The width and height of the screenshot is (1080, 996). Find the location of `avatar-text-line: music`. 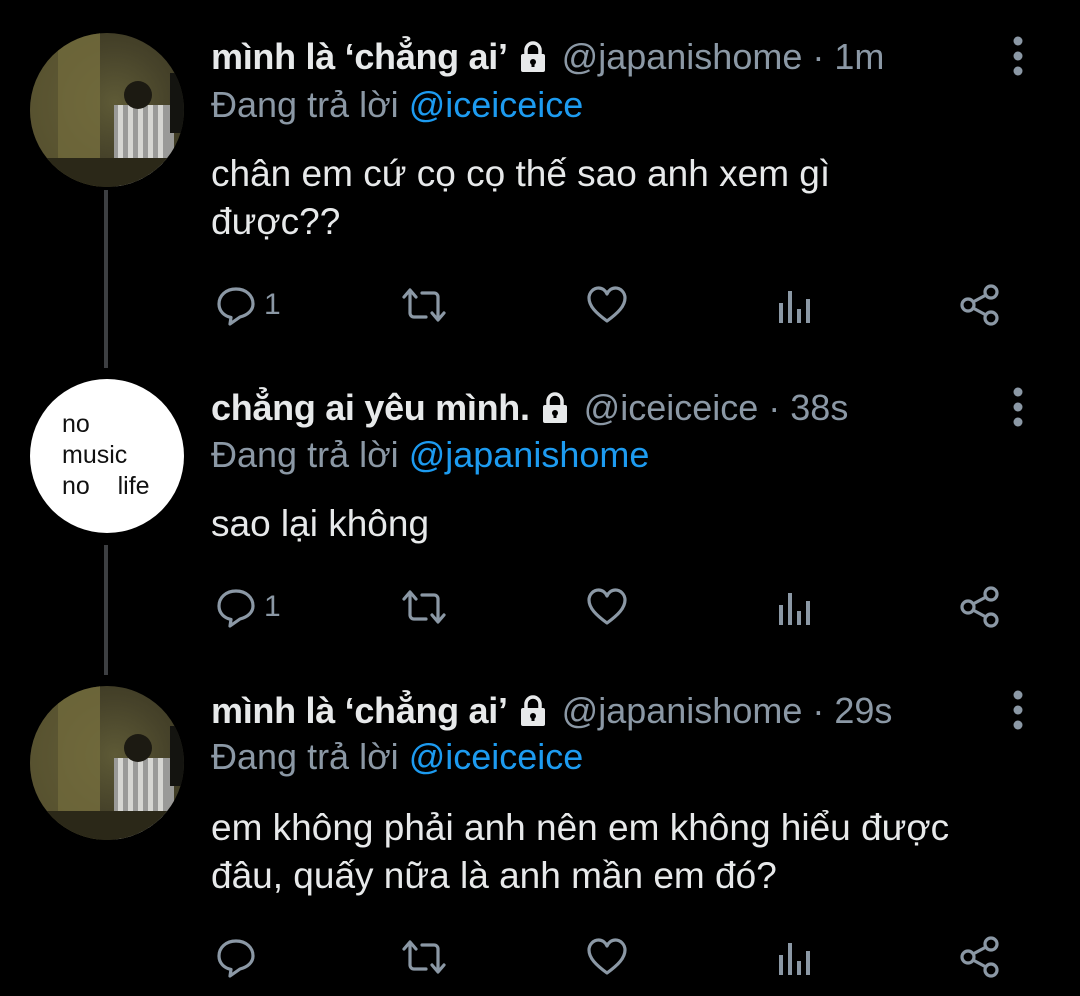

avatar-text-line: music is located at coordinates (95, 455).